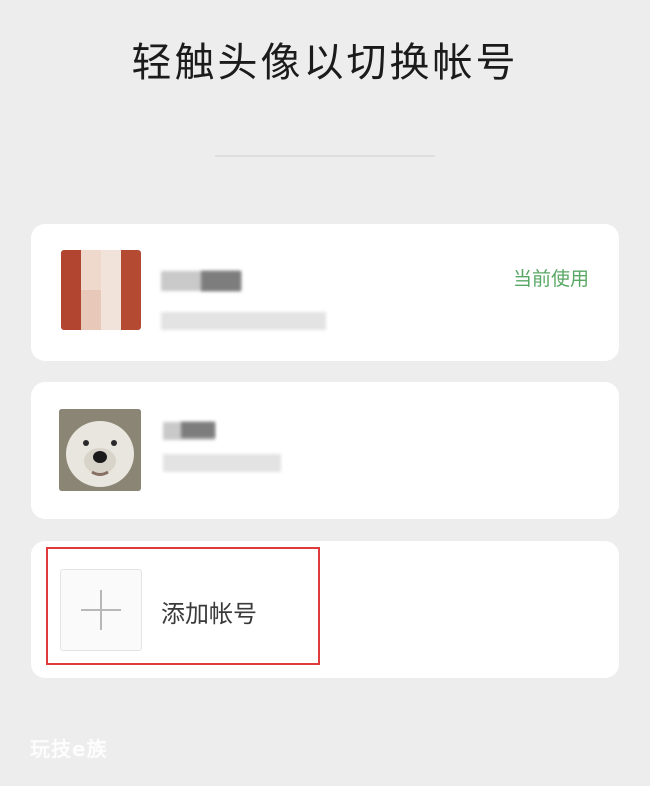 This screenshot has height=786, width=650. I want to click on page-title: 轻触头像以切换帐号, so click(325, 63).